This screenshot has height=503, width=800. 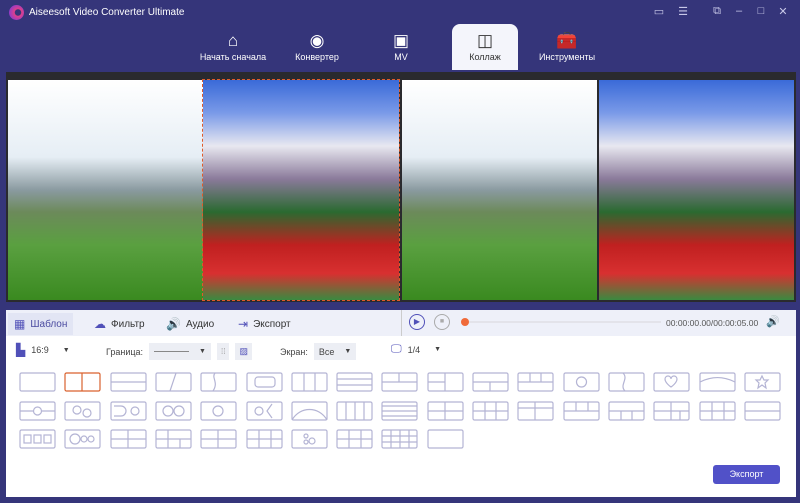 I want to click on feedback-icon: ▭, so click(x=659, y=11).